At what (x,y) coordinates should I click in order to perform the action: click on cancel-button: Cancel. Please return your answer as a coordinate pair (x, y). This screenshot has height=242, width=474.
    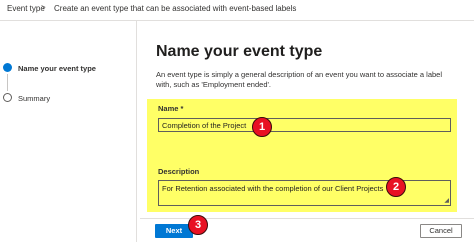
    Looking at the image, I should click on (441, 231).